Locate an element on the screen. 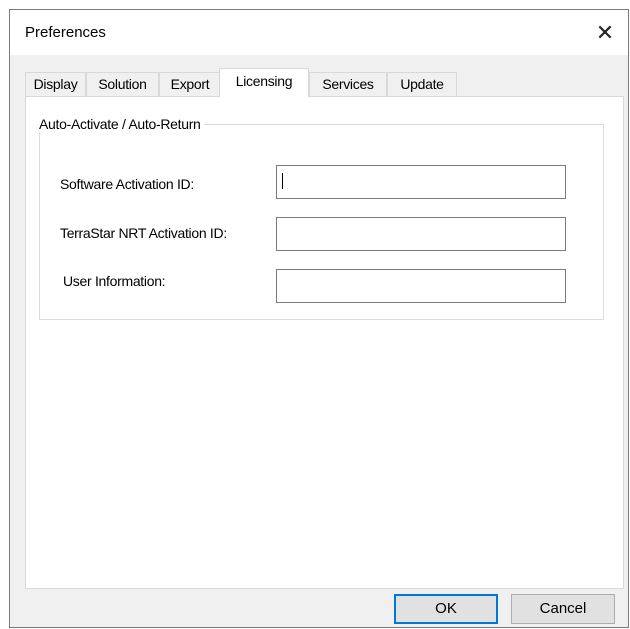 The width and height of the screenshot is (630, 629). group-title: Auto-Activate / Auto-Return is located at coordinates (120, 124).